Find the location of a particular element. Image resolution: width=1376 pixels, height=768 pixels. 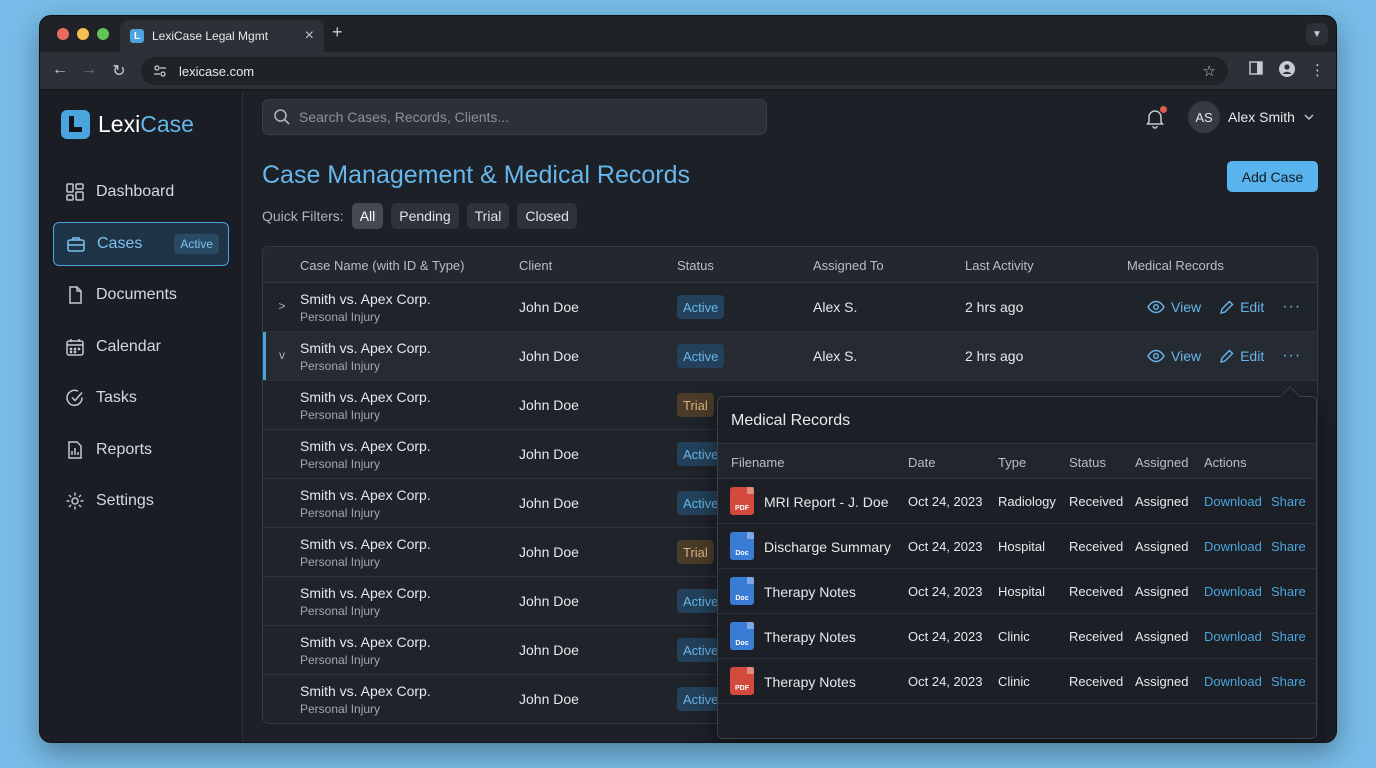

minimize-window-button is located at coordinates (83, 34).